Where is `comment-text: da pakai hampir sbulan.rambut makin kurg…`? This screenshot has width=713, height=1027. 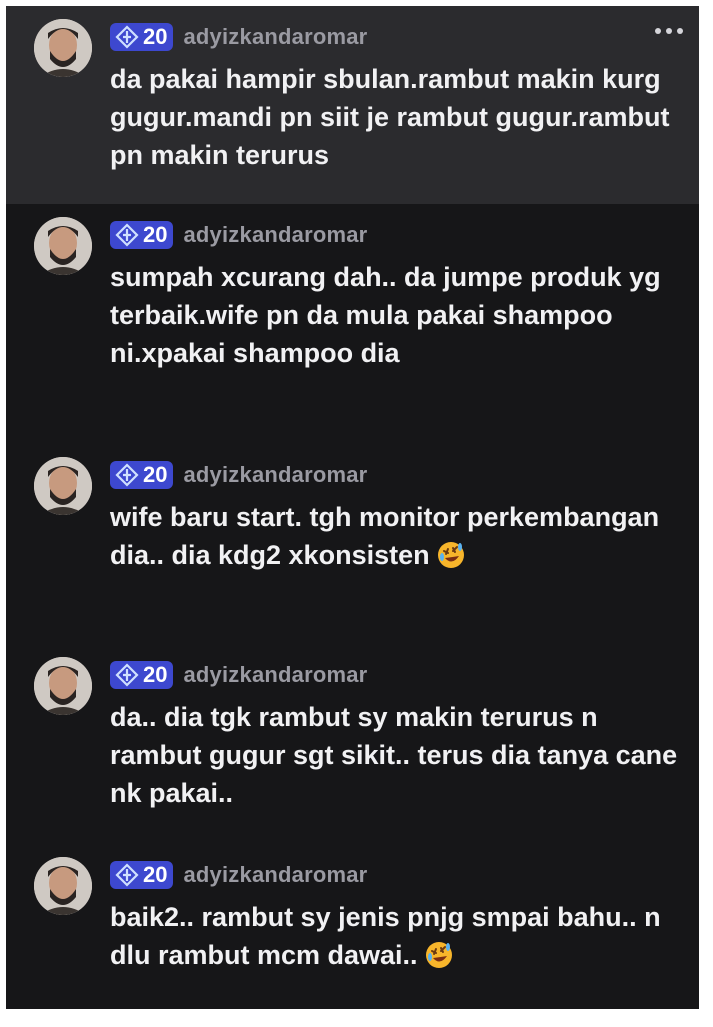
comment-text: da pakai hampir sbulan.rambut makin kurg… is located at coordinates (390, 117).